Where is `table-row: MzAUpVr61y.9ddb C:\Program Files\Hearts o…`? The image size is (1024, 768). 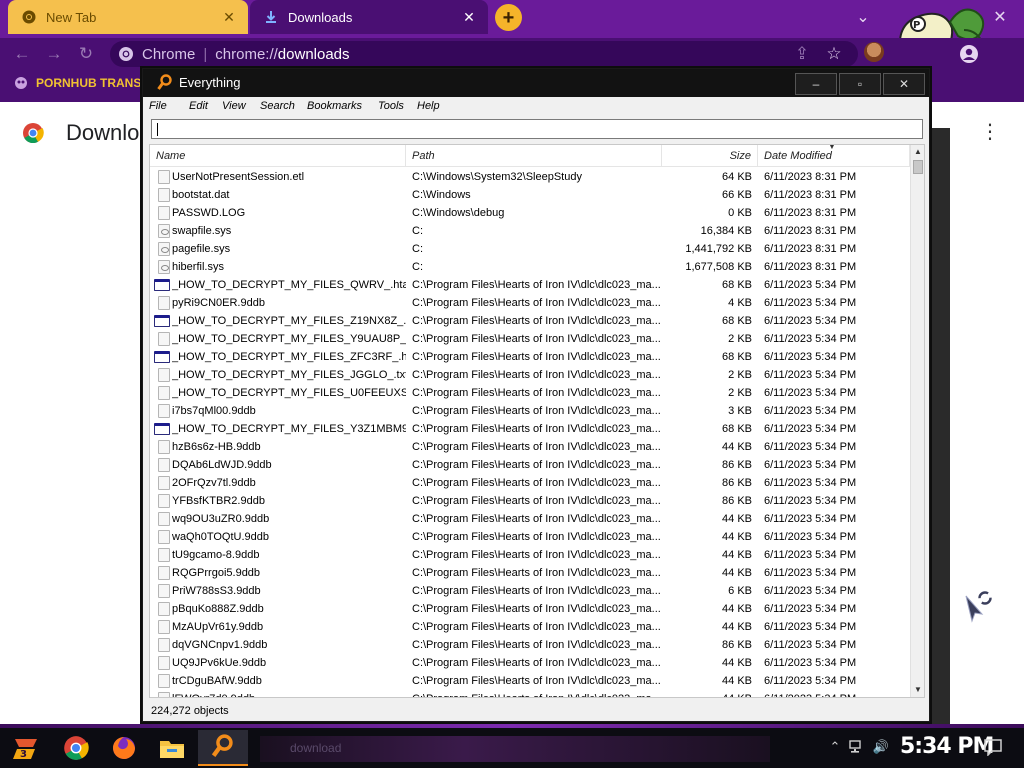
table-row: MzAUpVr61y.9ddb C:\Program Files\Hearts o… is located at coordinates (530, 627).